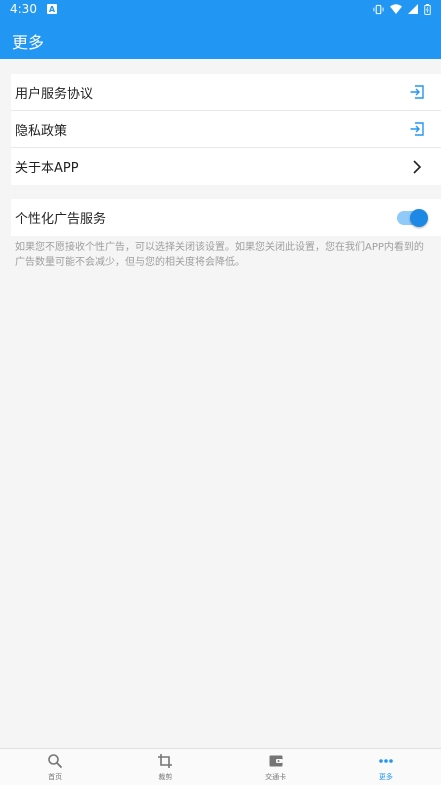  Describe the element at coordinates (396, 9) in the screenshot. I see `wifi-icon` at that location.